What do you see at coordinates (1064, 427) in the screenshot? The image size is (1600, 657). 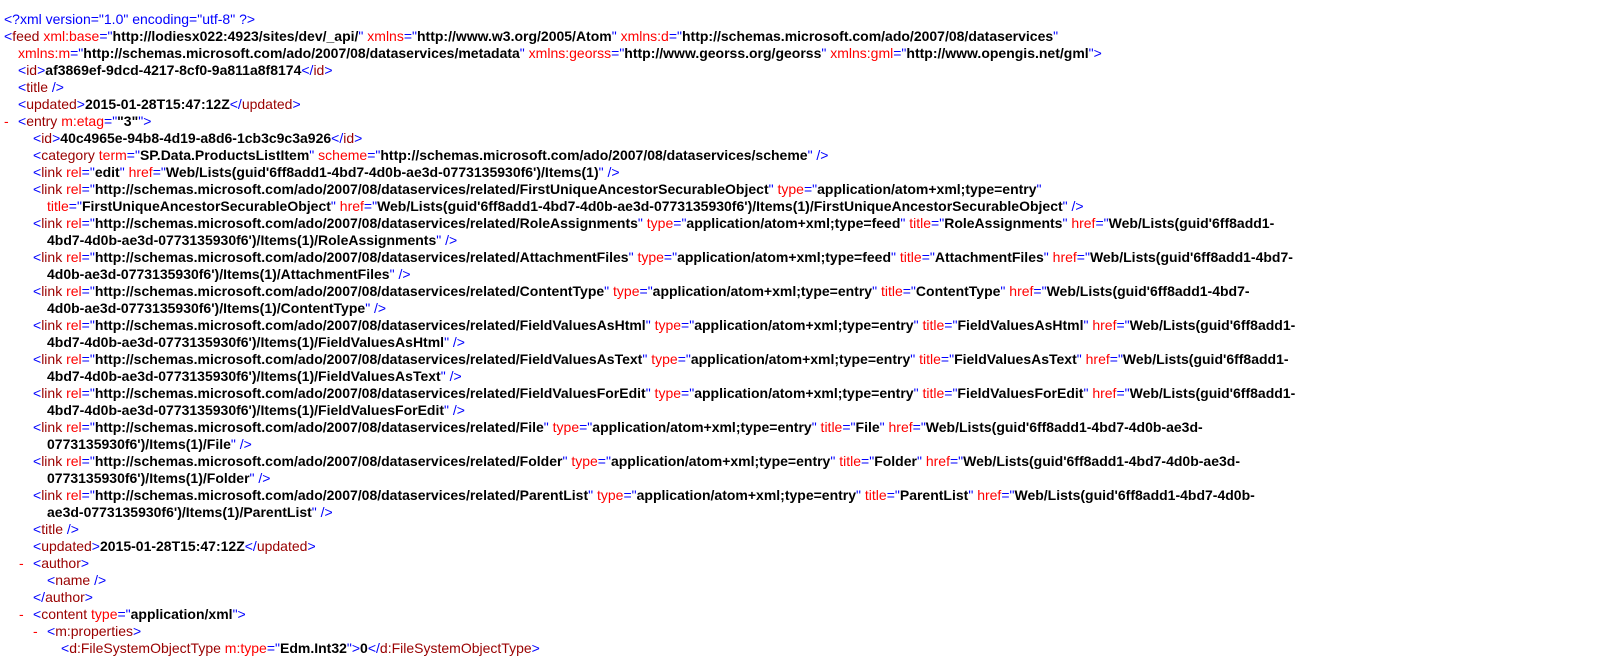 I see `attribute-value: Web/Lists(guid'6ff8add1-4bd7-4d0b-ae3d-` at bounding box center [1064, 427].